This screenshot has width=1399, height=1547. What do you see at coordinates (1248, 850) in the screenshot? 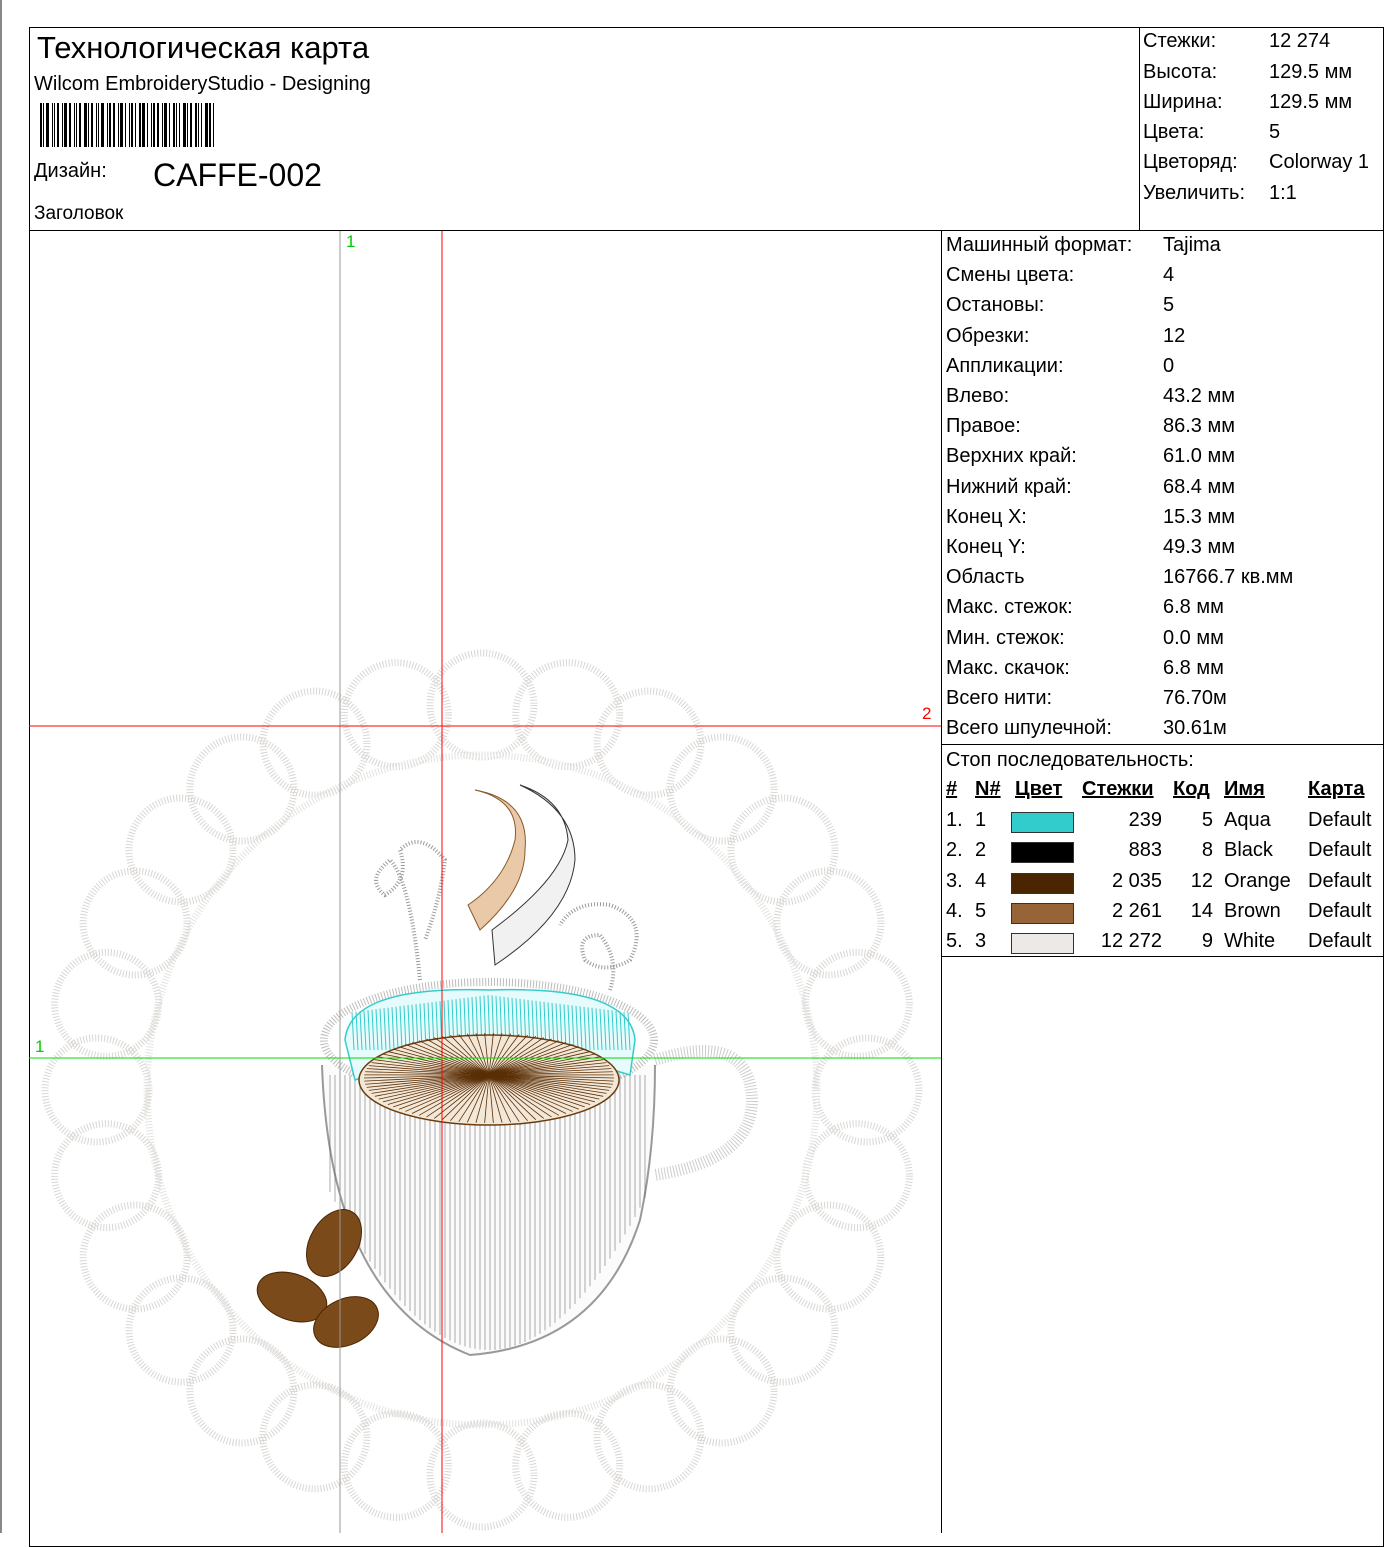
I see `cell-name: Black` at bounding box center [1248, 850].